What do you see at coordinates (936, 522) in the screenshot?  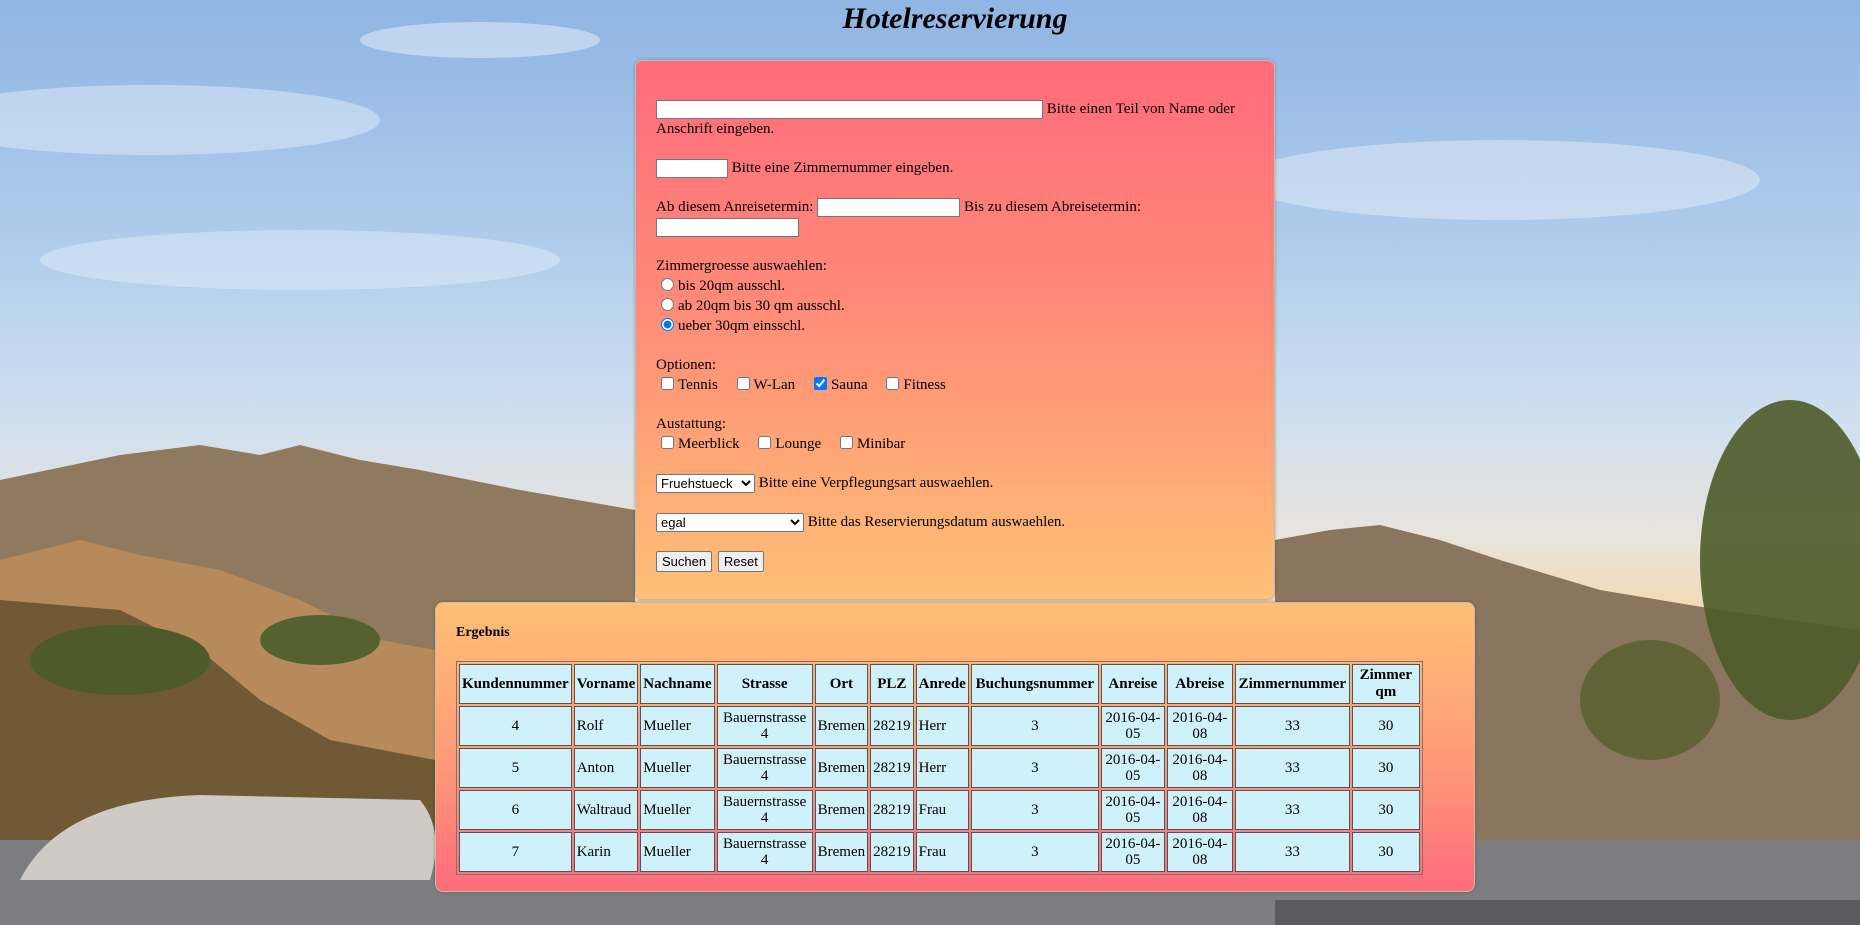 I see `reservation-date-hint: Bitte das Reservierungsdatum auswaehlen.` at bounding box center [936, 522].